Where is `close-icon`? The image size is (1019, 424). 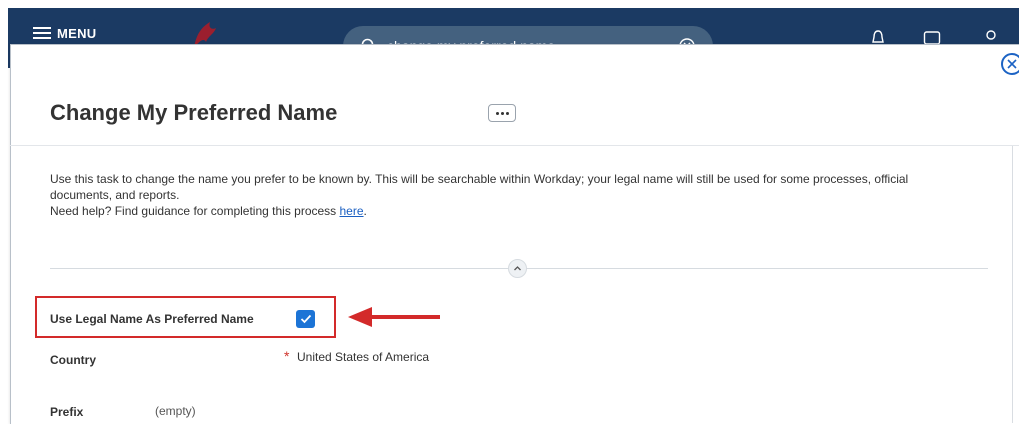
close-icon is located at coordinates (1012, 64).